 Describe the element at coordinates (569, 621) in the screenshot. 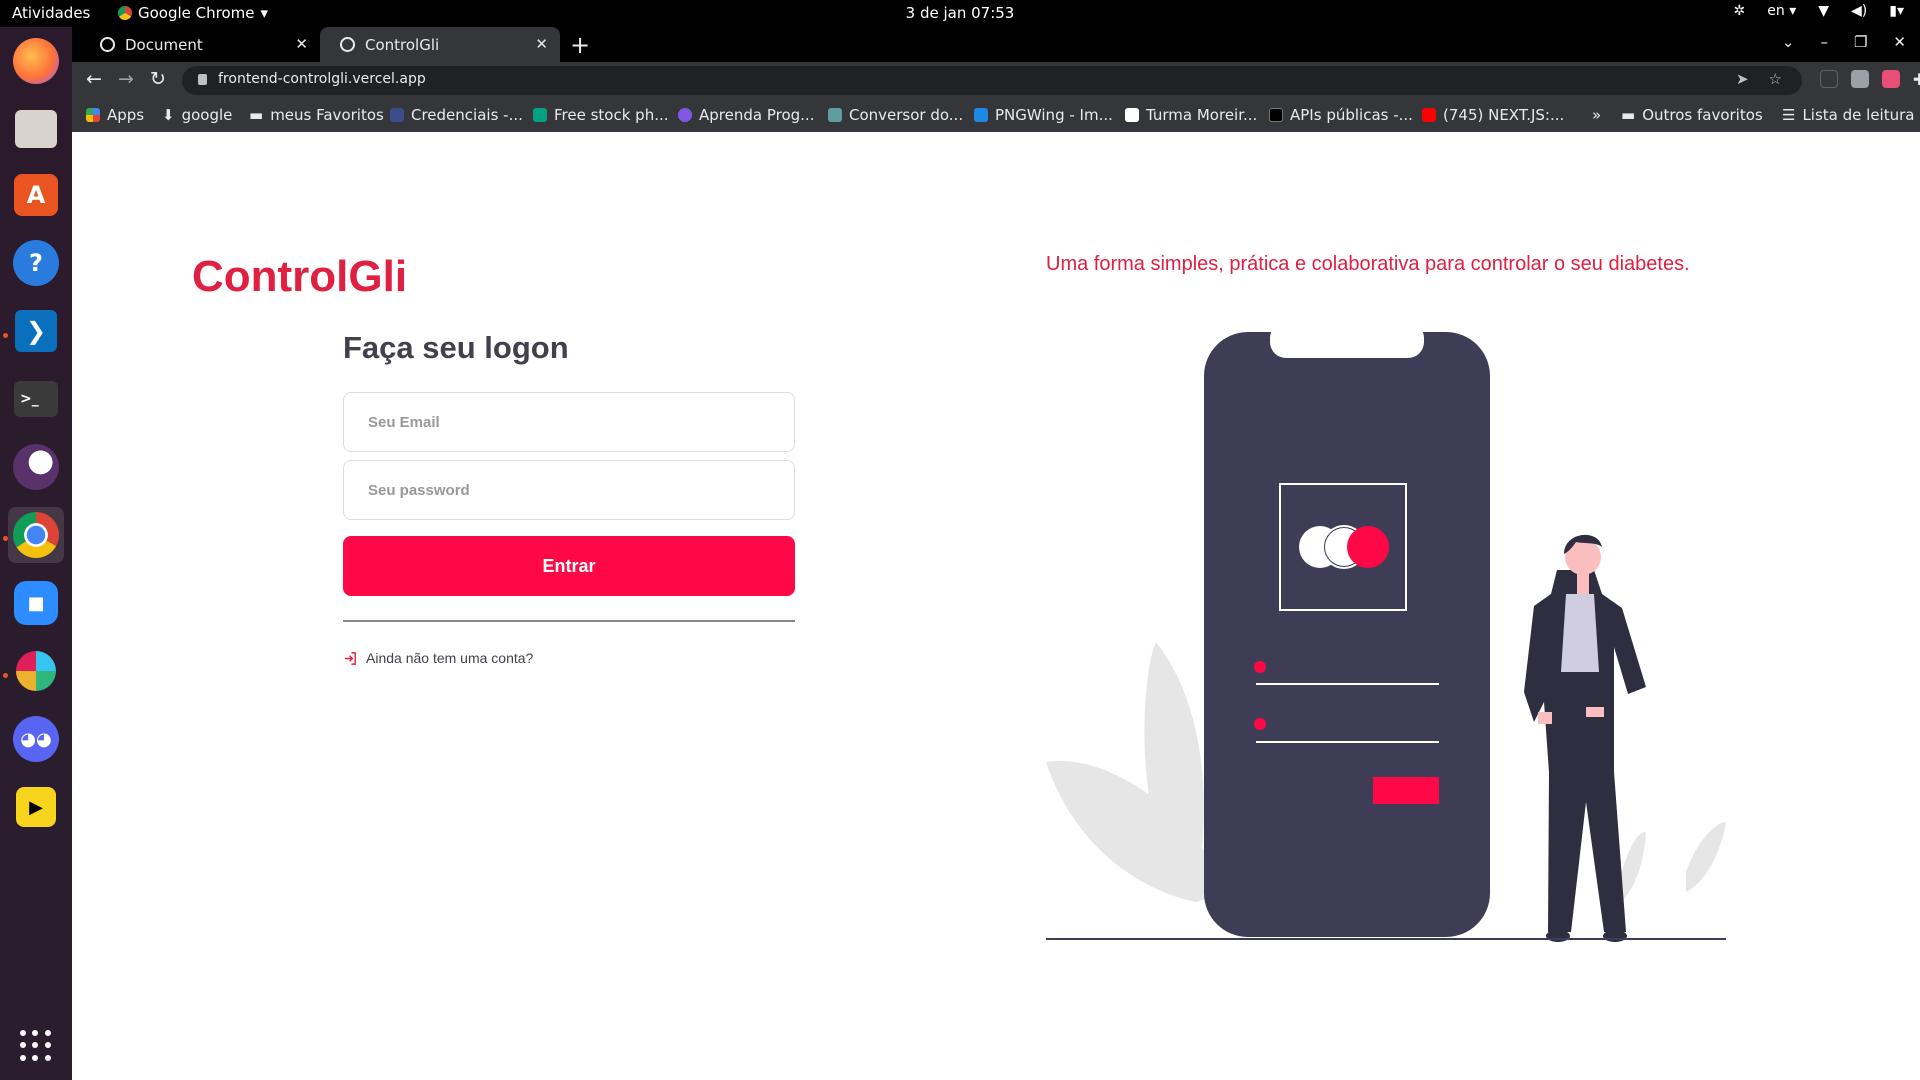

I see `divider` at that location.